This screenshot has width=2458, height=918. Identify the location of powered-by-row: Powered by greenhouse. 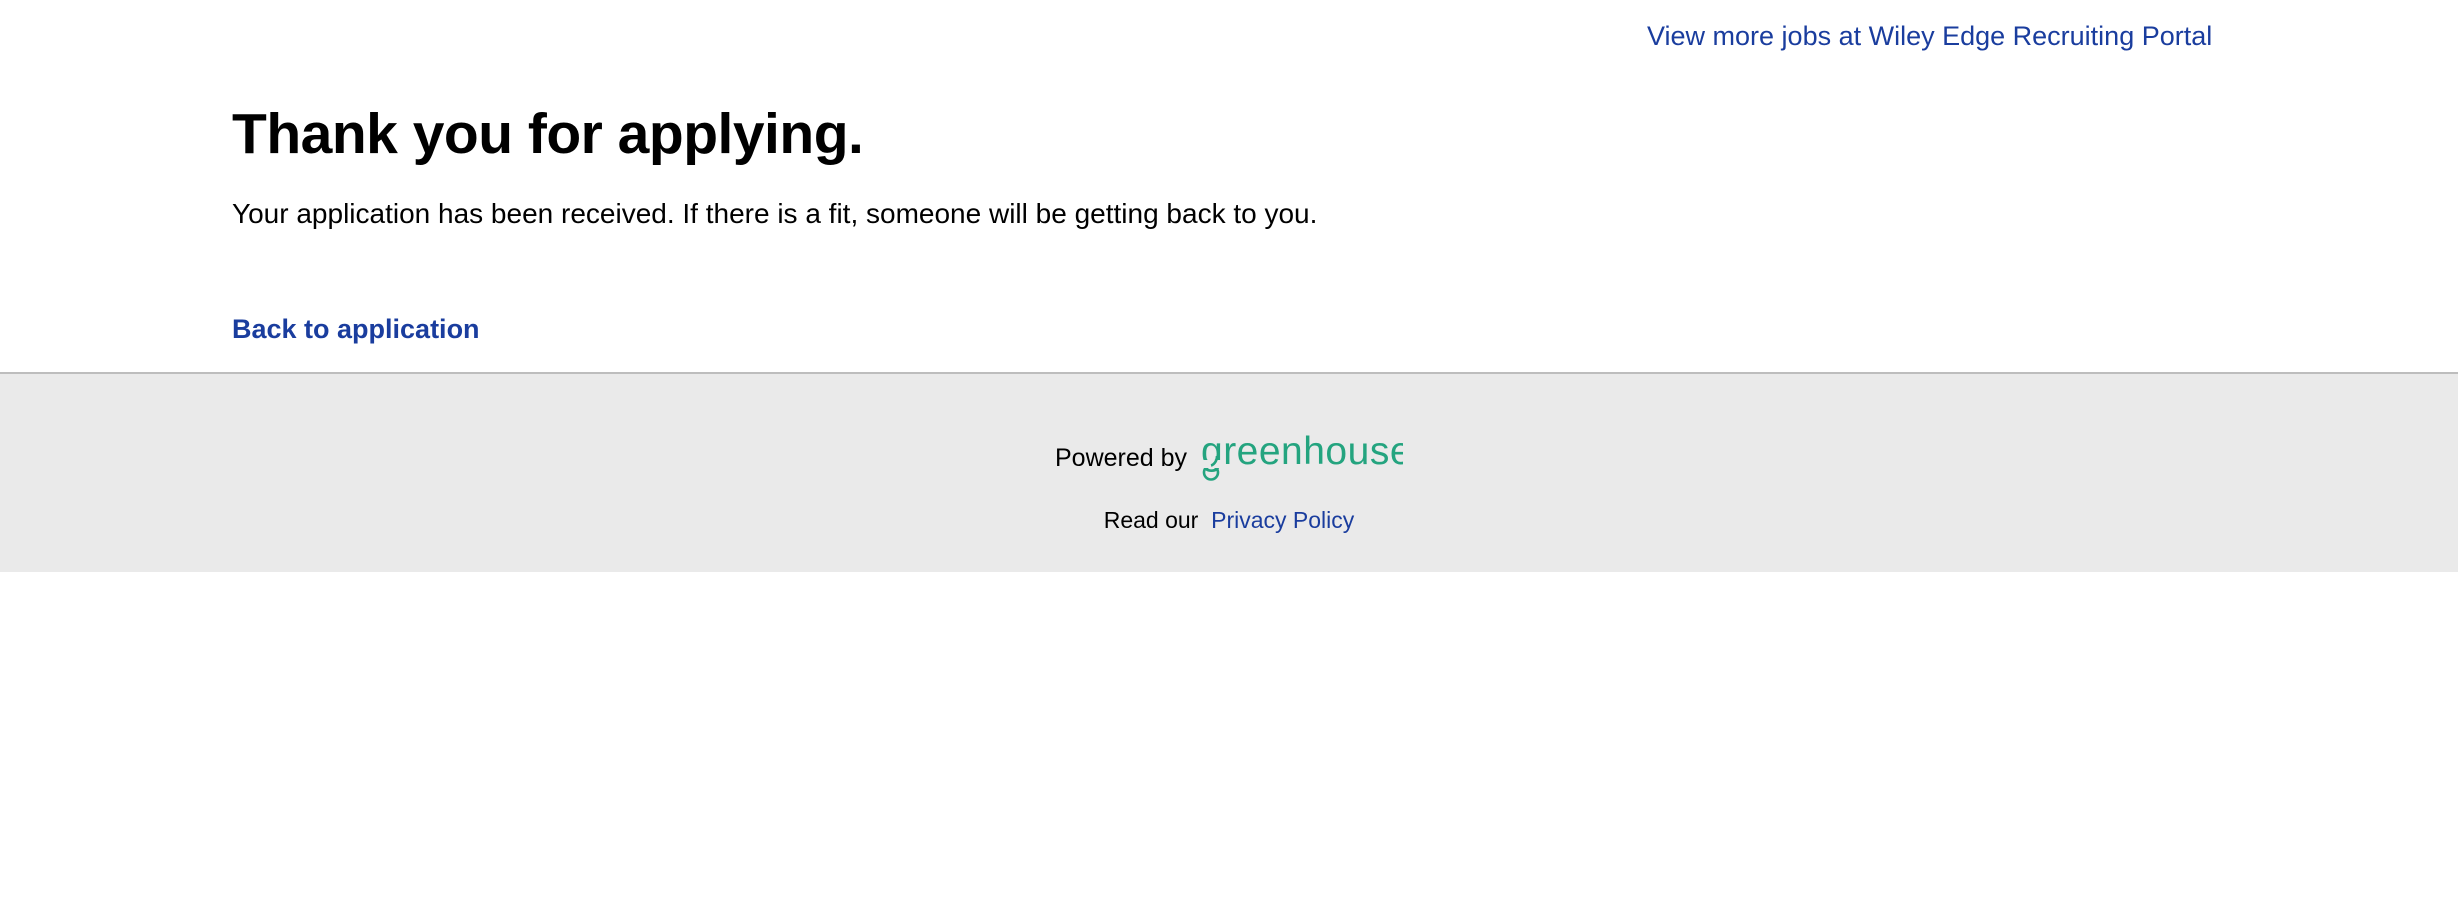
(1229, 458).